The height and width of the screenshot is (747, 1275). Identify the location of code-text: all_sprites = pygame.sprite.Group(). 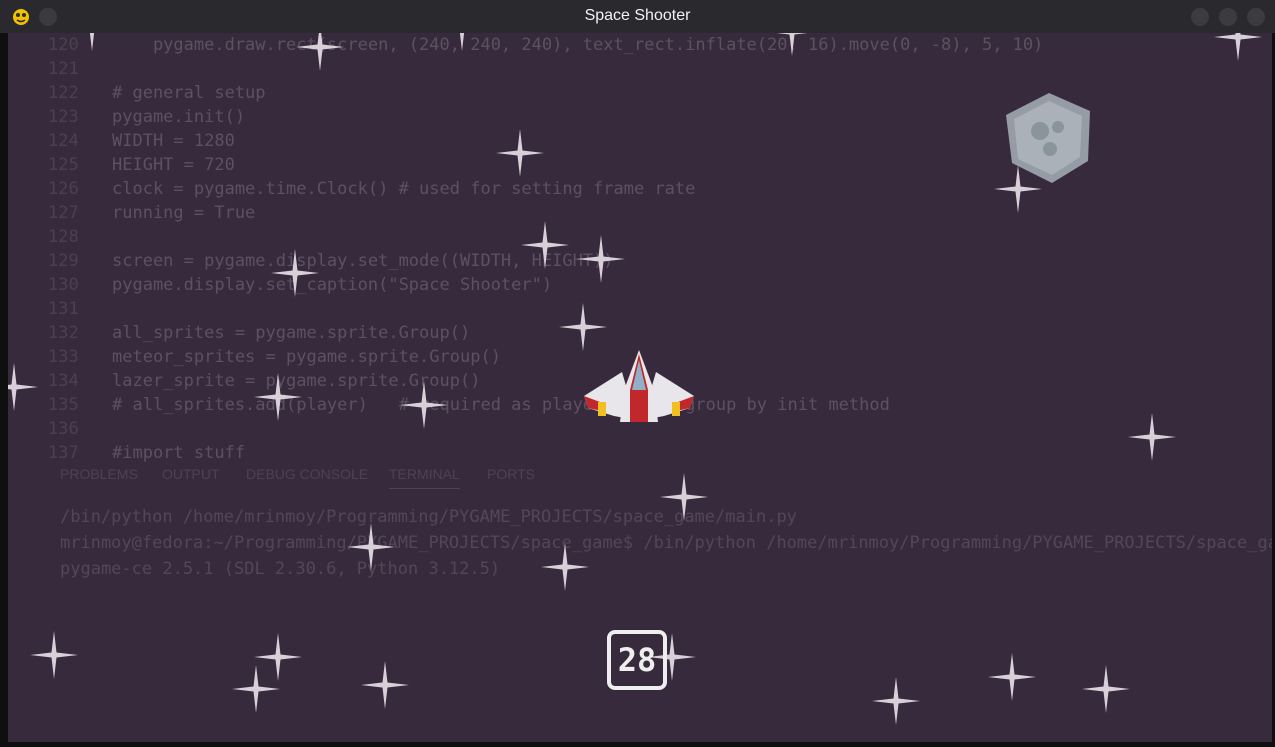
(291, 333).